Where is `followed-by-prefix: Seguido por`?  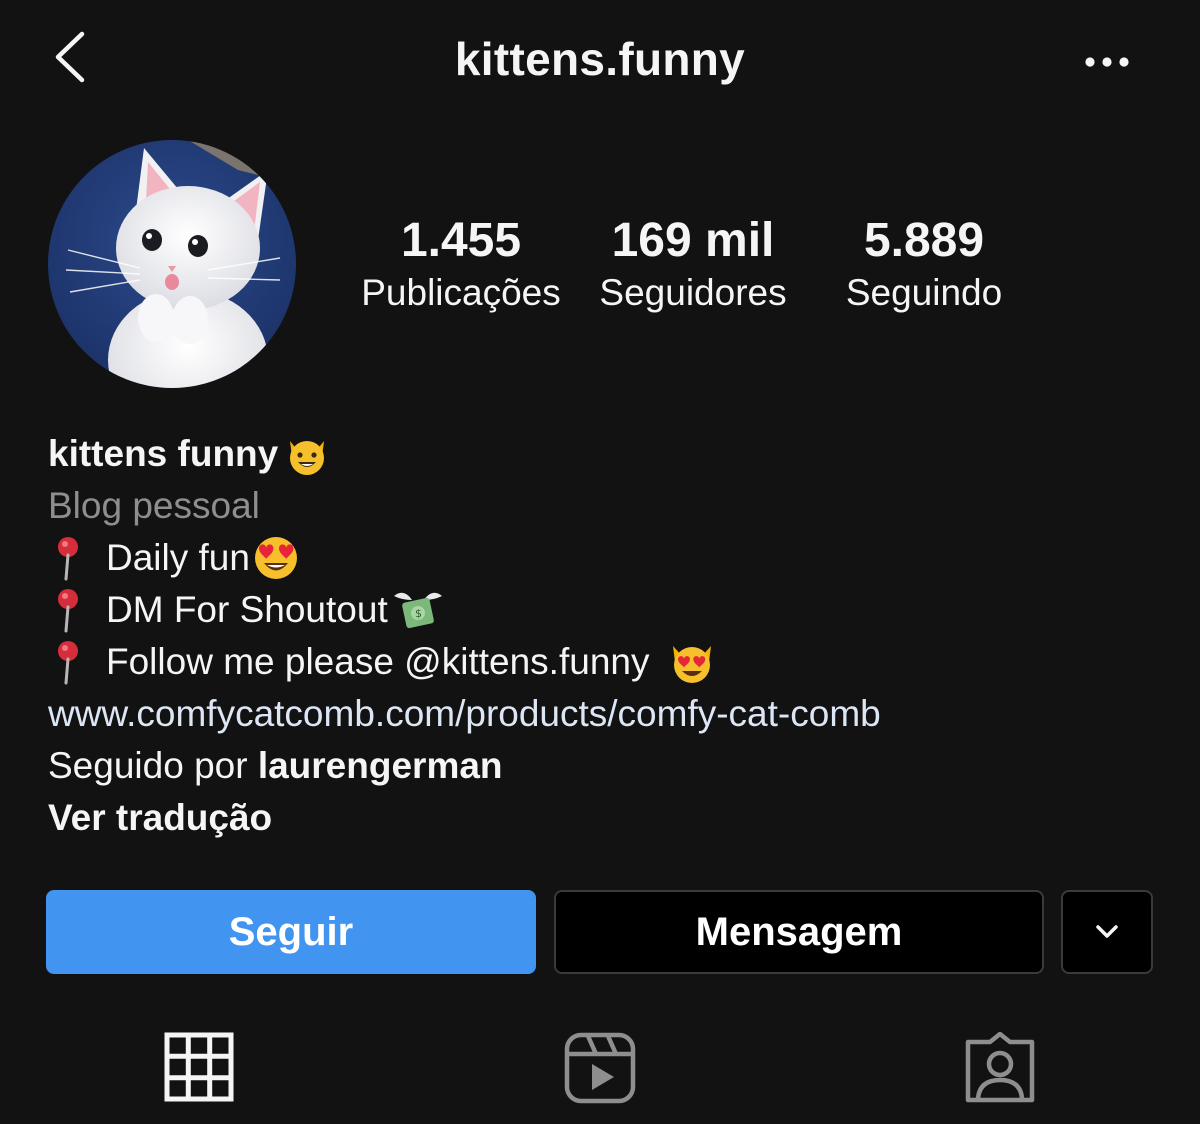
followed-by-prefix: Seguido por is located at coordinates (153, 765).